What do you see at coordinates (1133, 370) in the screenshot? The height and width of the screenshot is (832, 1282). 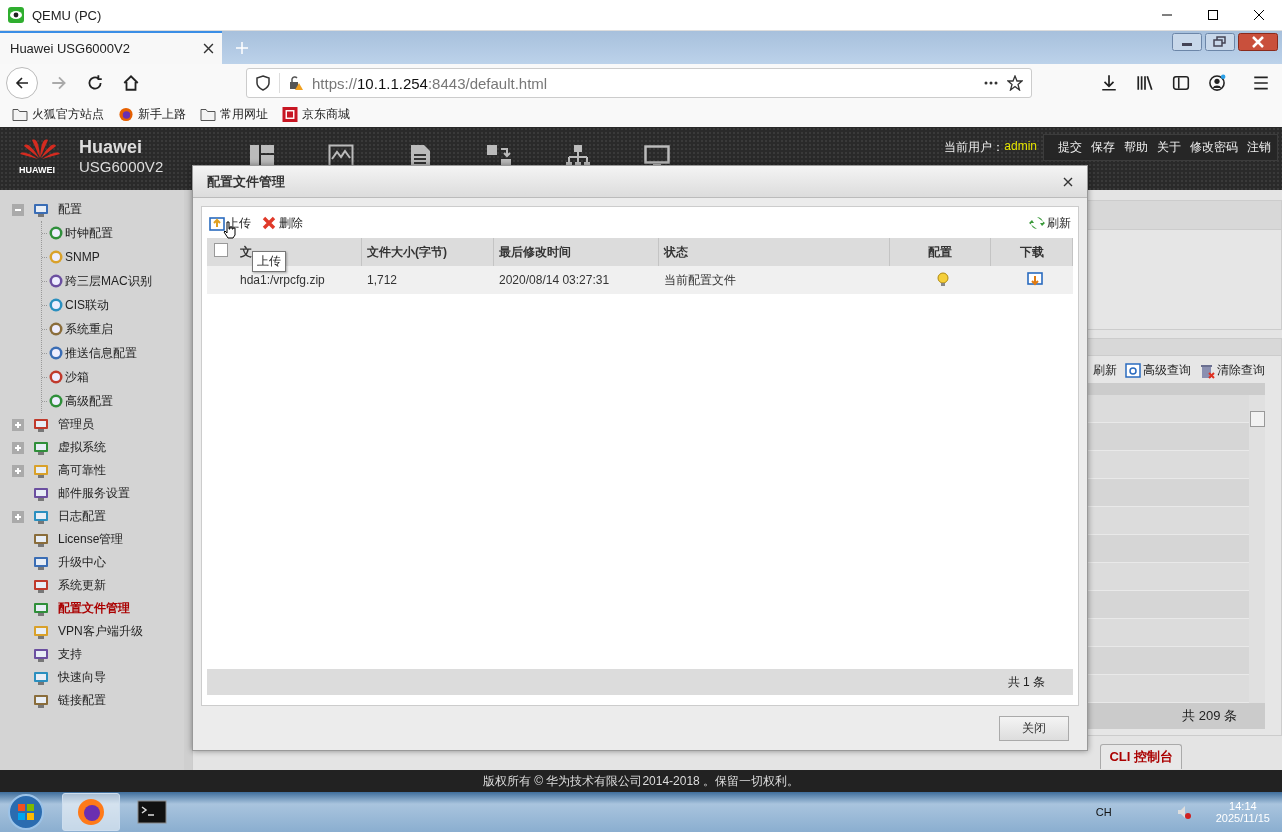 I see `search-window-icon` at bounding box center [1133, 370].